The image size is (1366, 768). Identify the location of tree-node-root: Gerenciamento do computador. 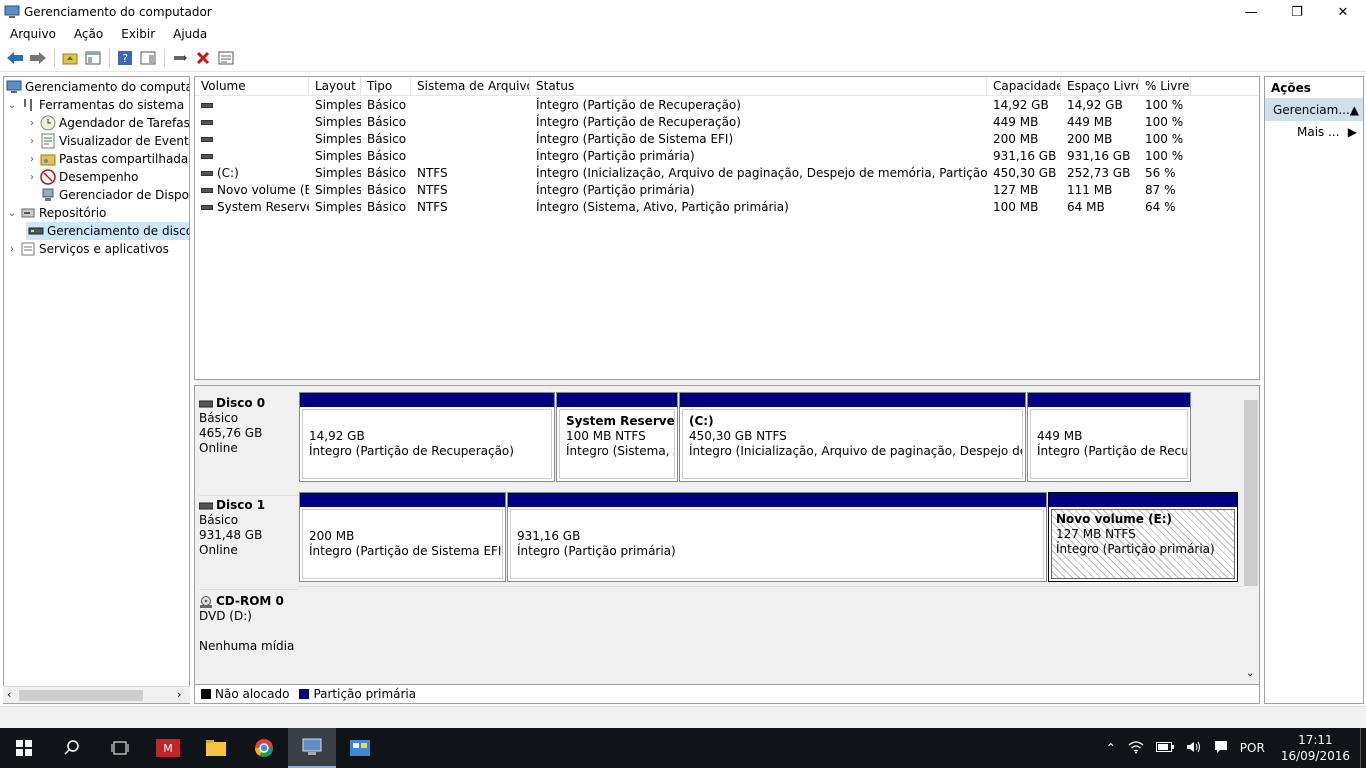
(97, 87).